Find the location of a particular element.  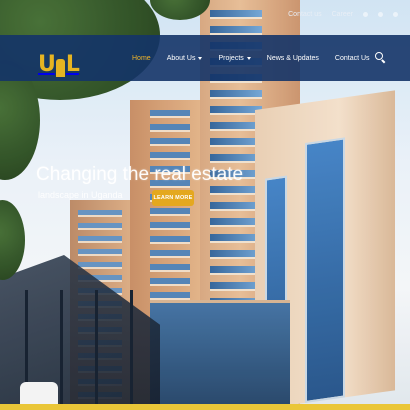

nav-item-projects: Projects is located at coordinates (234, 58).